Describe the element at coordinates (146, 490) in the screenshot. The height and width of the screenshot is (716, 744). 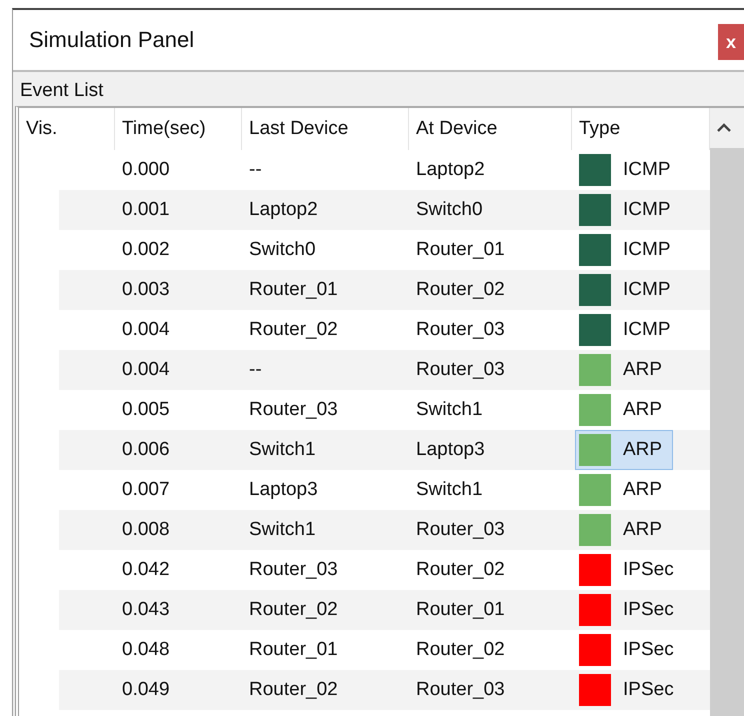
I see `time-cell-text: 0.007` at that location.